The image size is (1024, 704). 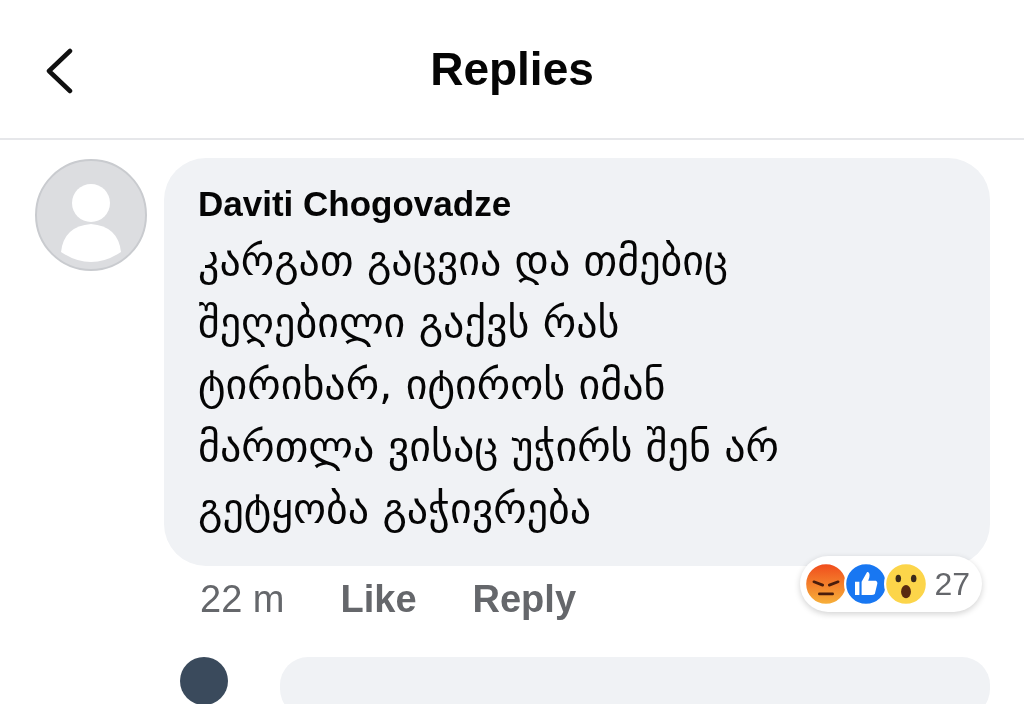 I want to click on avatar-icon, so click(x=204, y=680).